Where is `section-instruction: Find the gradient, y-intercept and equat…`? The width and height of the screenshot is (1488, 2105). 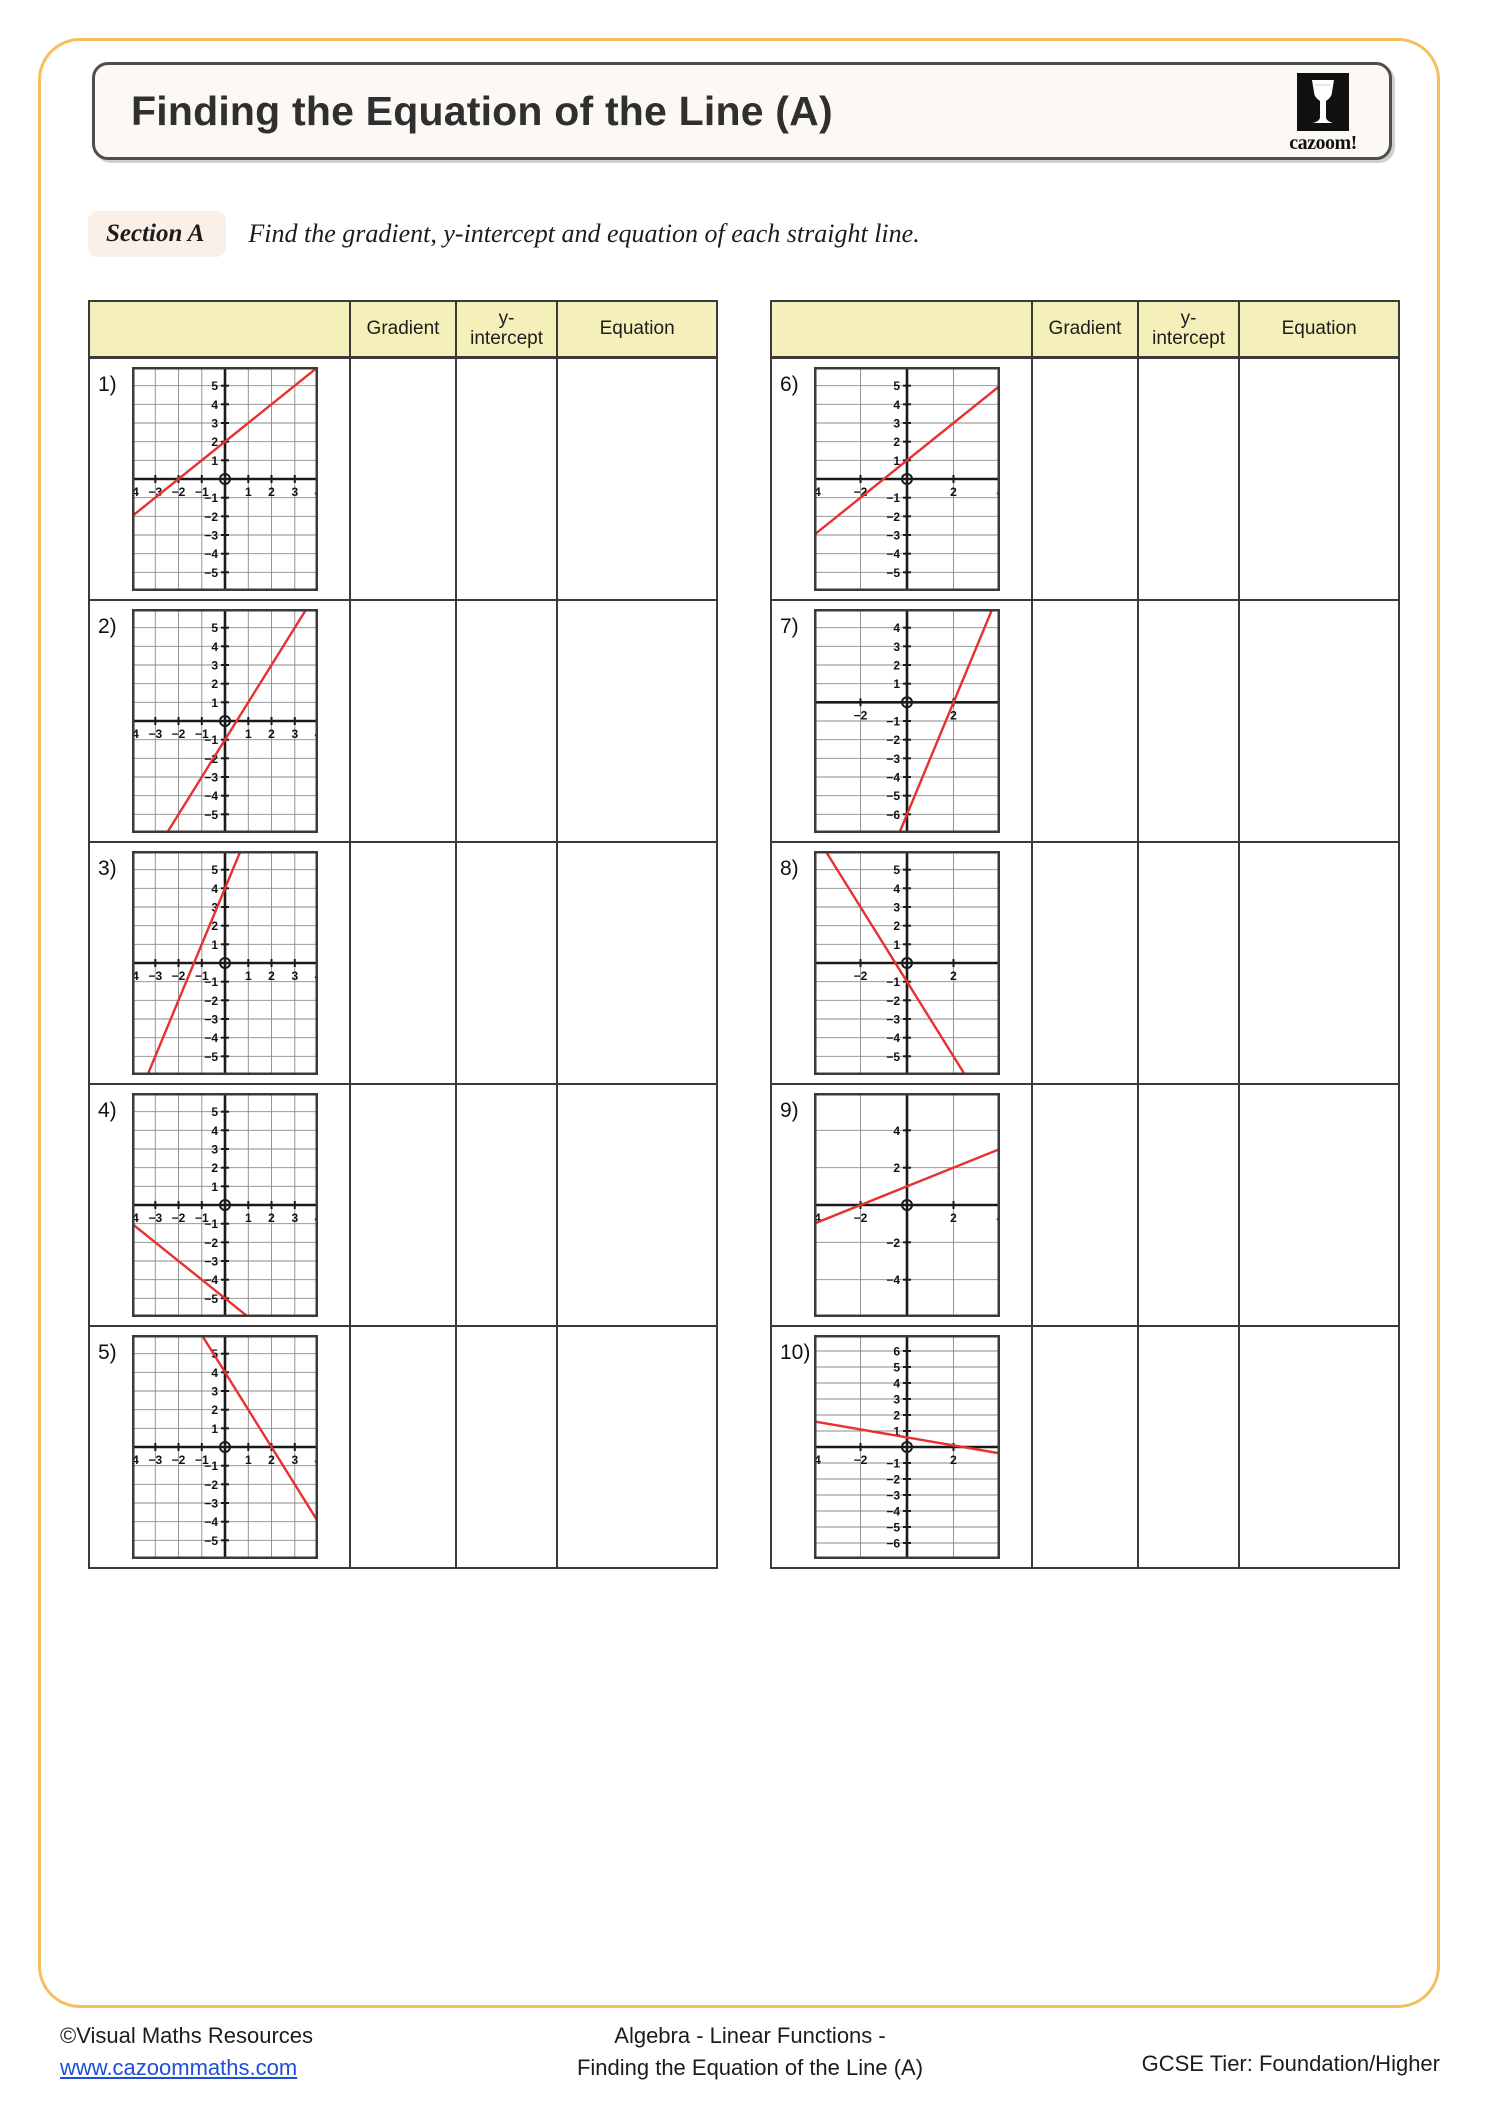 section-instruction: Find the gradient, y-intercept and equat… is located at coordinates (584, 233).